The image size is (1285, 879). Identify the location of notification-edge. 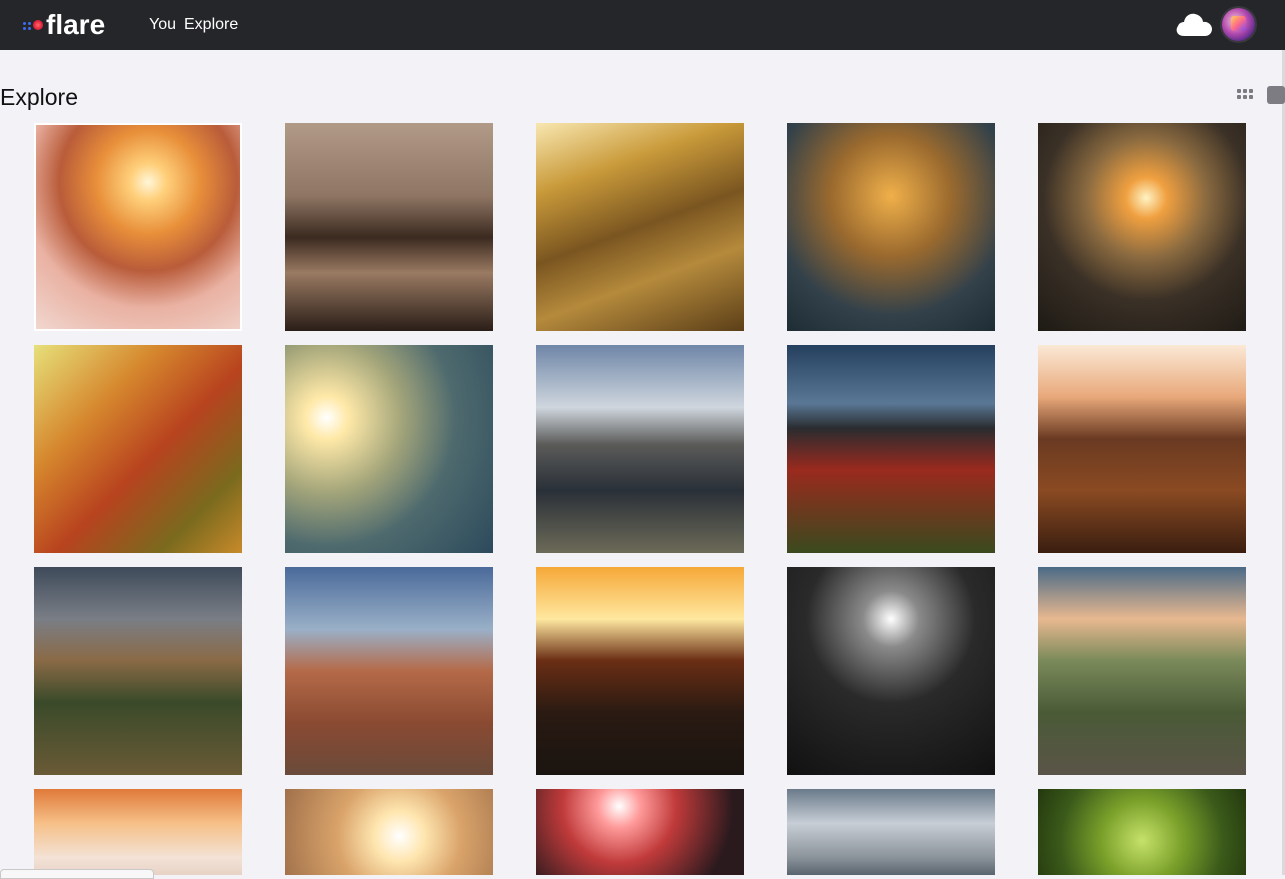
(77, 874).